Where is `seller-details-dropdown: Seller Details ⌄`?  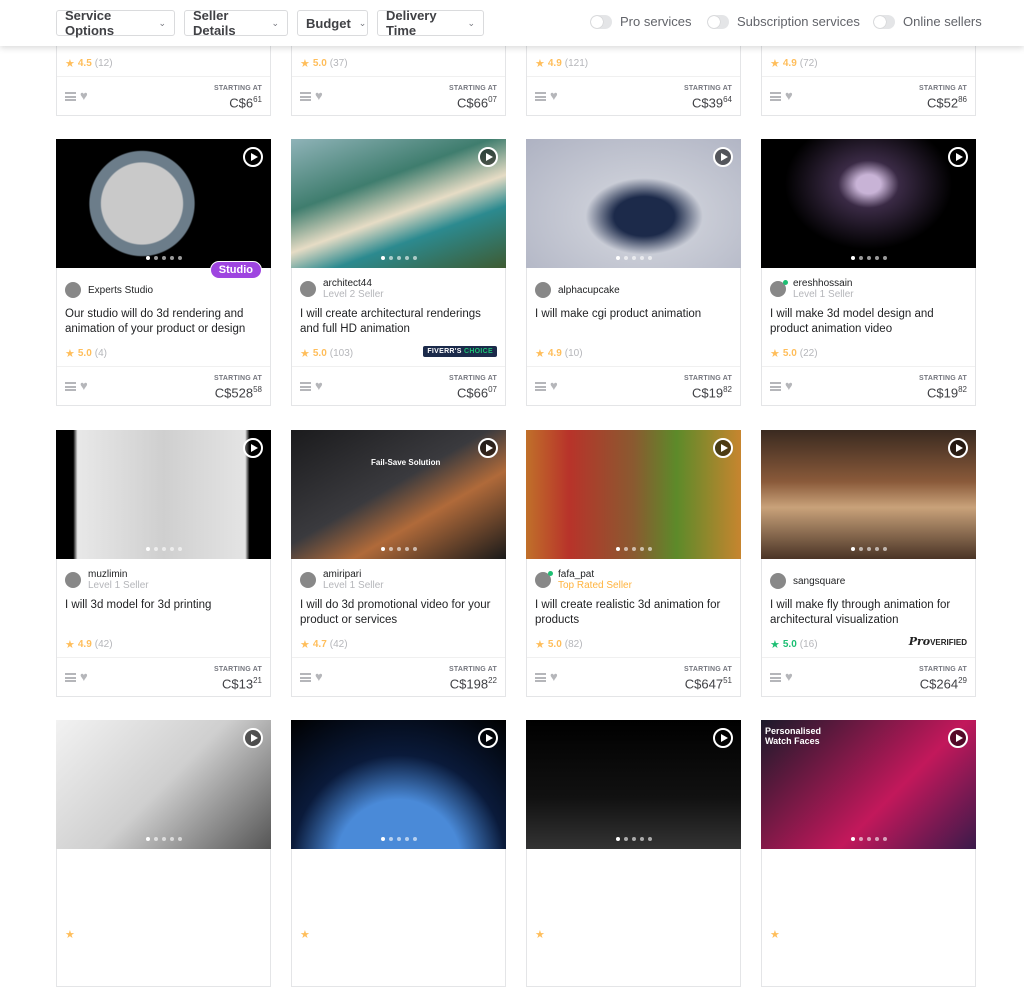
seller-details-dropdown: Seller Details ⌄ is located at coordinates (236, 23).